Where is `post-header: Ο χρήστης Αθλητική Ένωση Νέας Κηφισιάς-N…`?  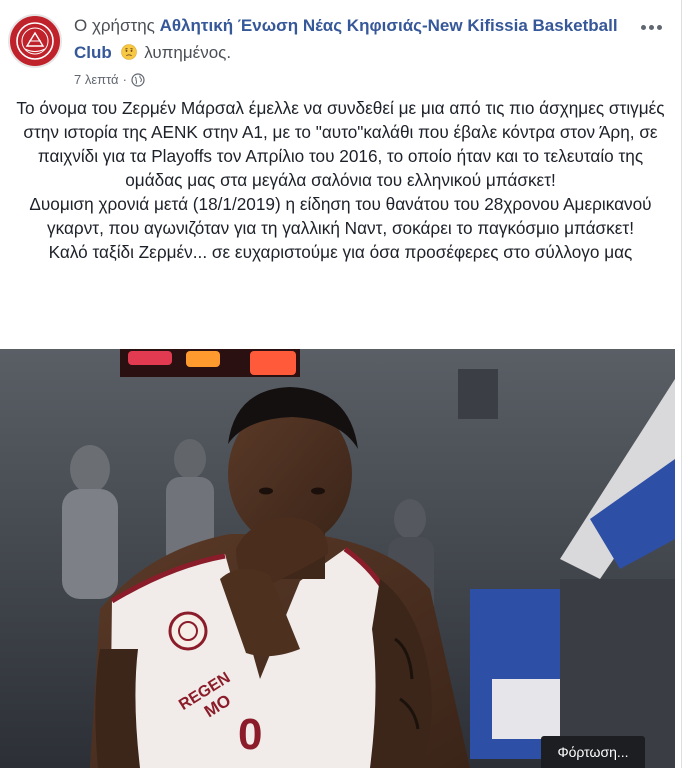 post-header: Ο χρήστης Αθλητική Ένωση Νέας Κηφισιάς-N… is located at coordinates (341, 48).